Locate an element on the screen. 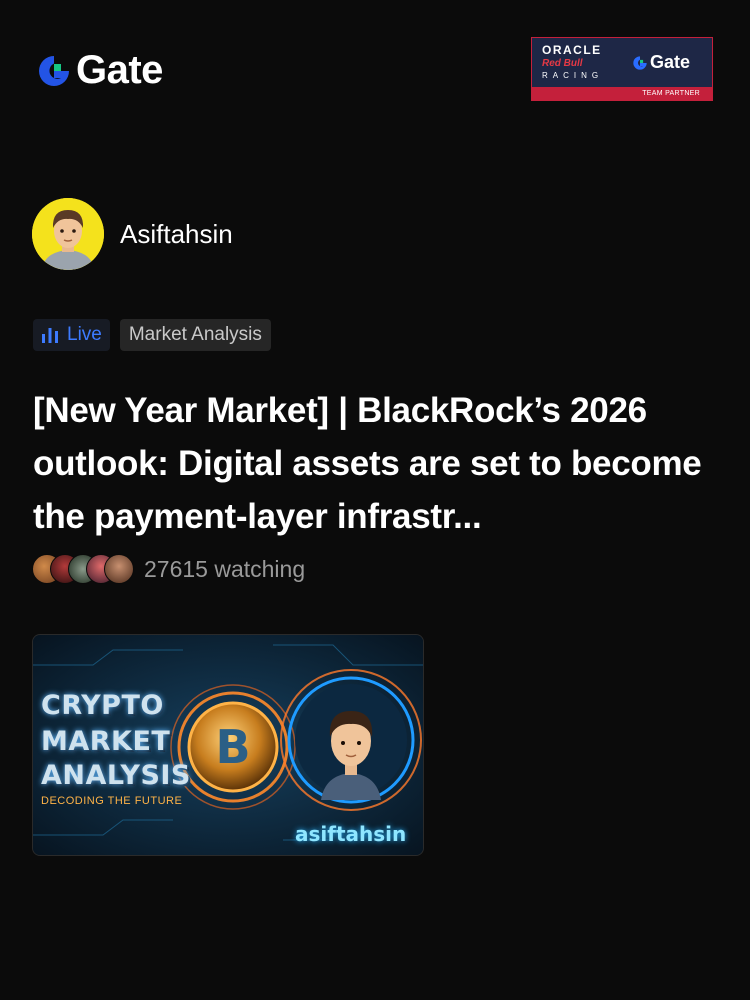  author-header: Asiftahsin is located at coordinates (132, 234).